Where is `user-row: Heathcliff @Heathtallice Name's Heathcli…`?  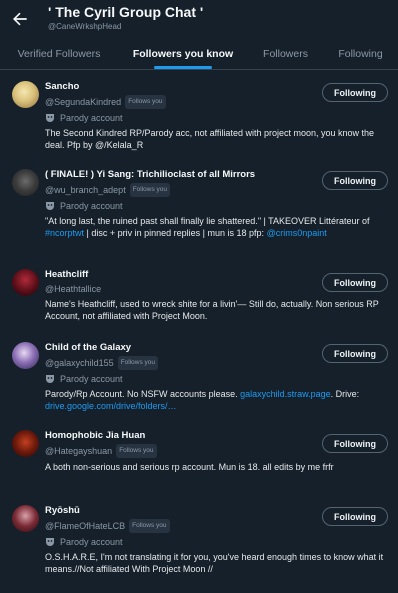 user-row: Heathcliff @Heathtallice Name's Heathcli… is located at coordinates (199, 295).